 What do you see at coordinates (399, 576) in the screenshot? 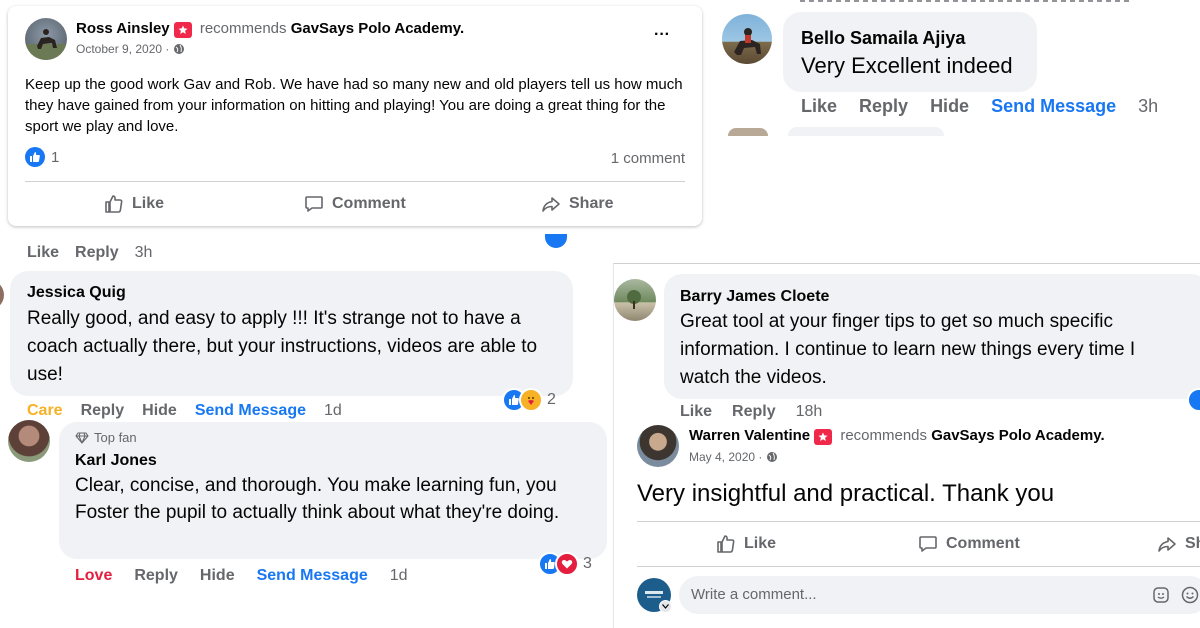
I see `karl-time: 1d` at bounding box center [399, 576].